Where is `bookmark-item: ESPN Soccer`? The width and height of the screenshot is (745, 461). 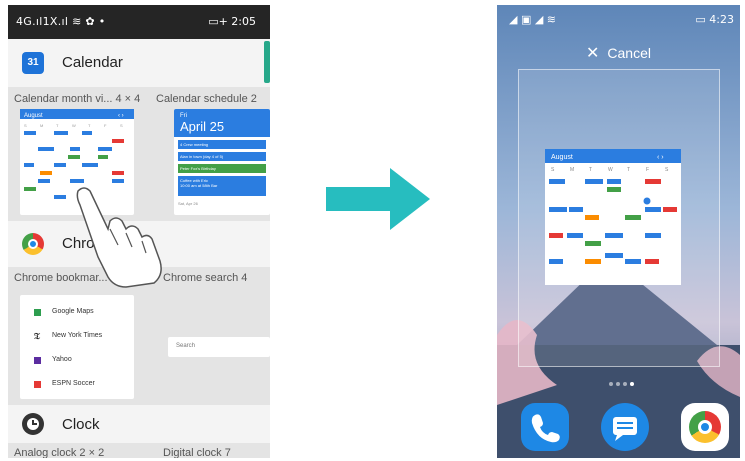
bookmark-item: ESPN Soccer is located at coordinates (77, 385).